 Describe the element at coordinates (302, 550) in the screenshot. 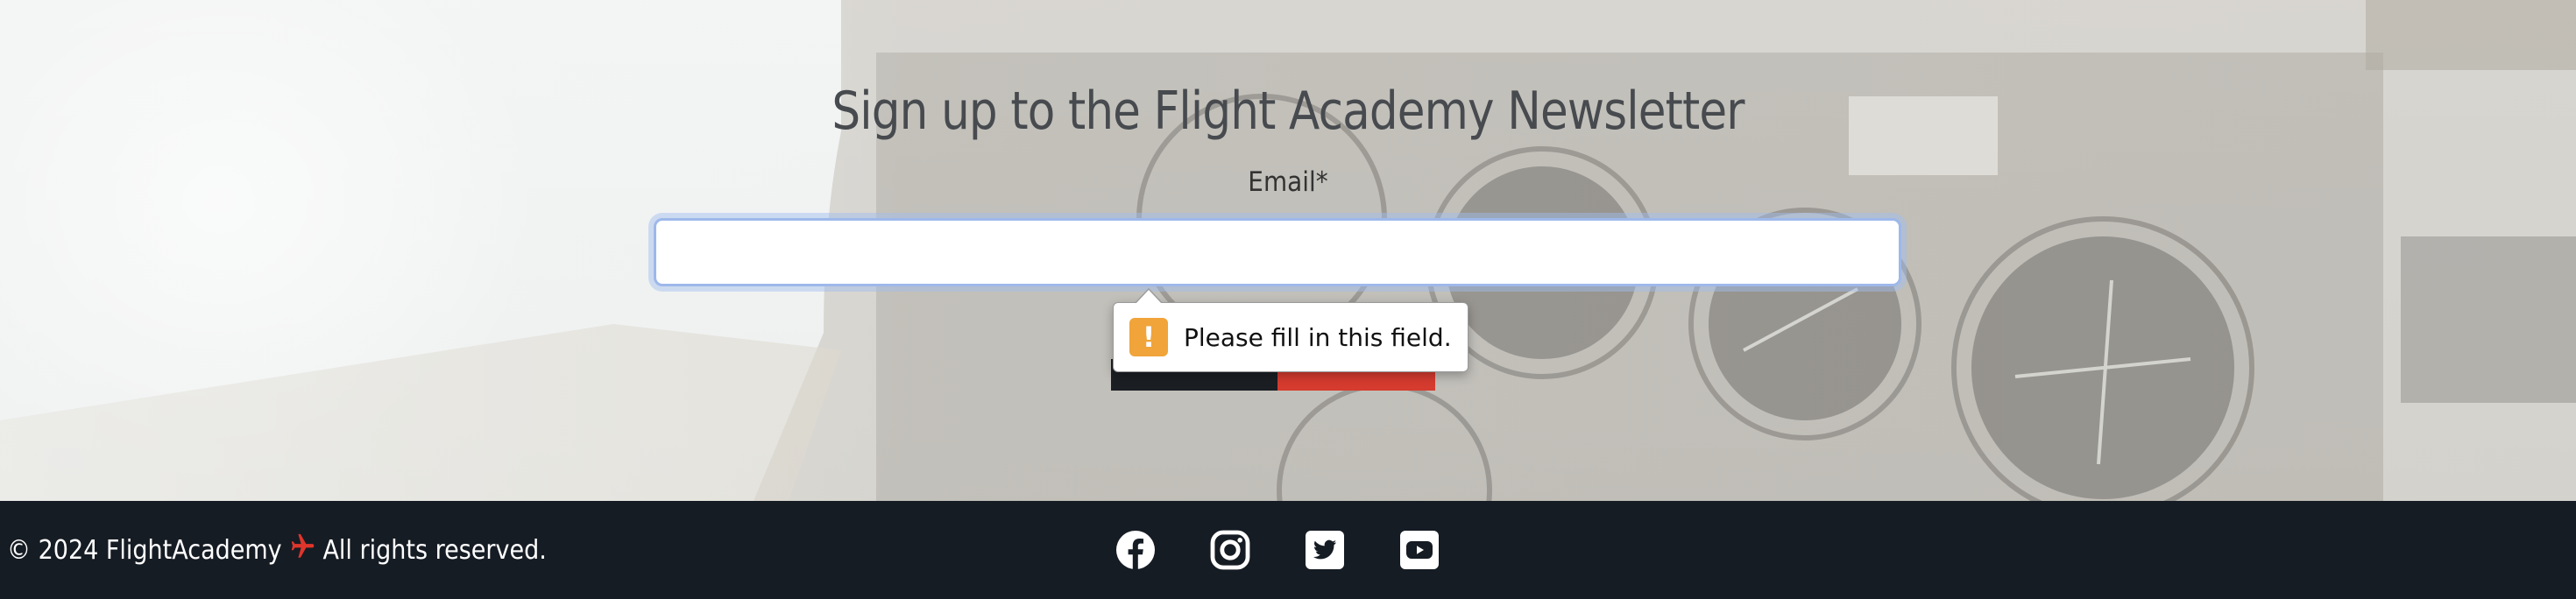

I see `airplane-icon` at that location.